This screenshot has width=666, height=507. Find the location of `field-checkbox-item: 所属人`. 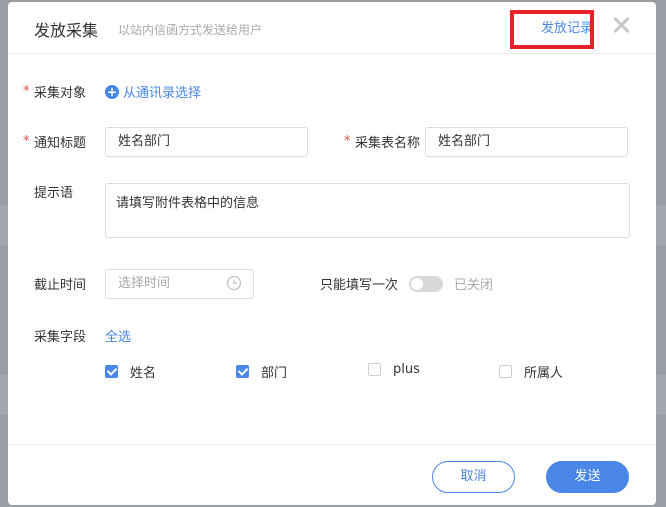

field-checkbox-item: 所属人 is located at coordinates (531, 371).